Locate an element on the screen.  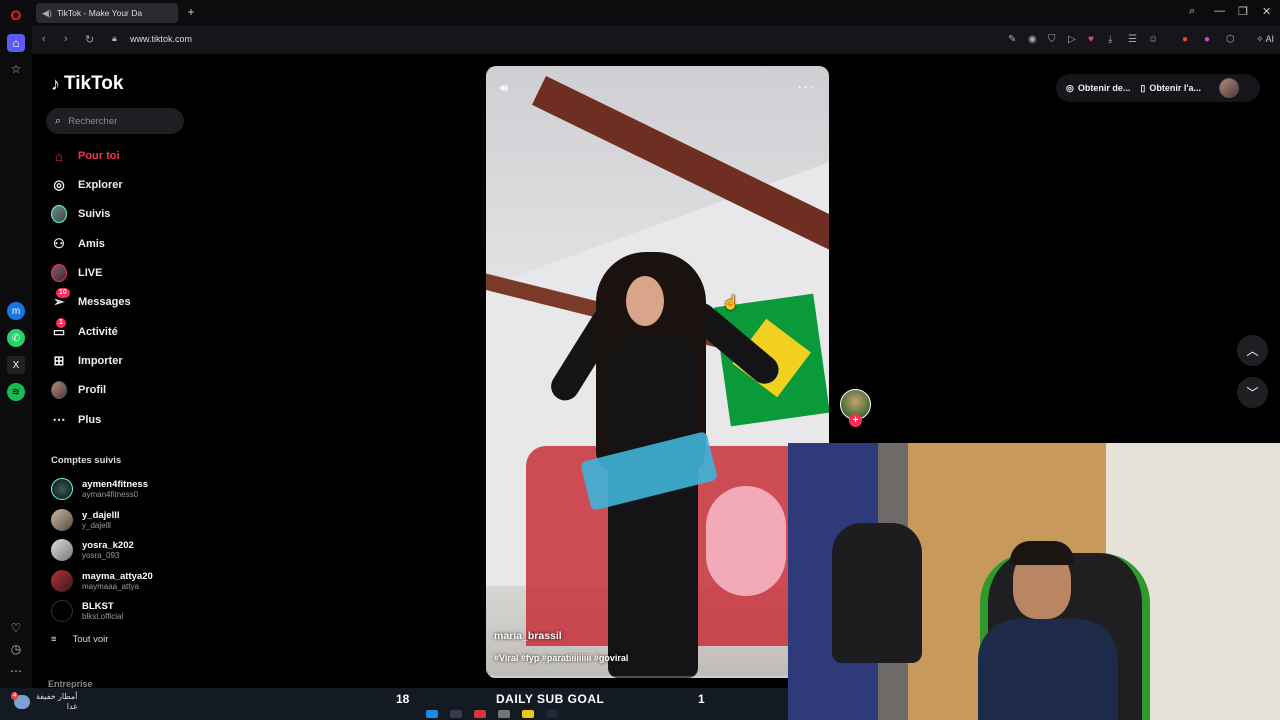
maximize-button: ❐ is located at coordinates (1243, 11).